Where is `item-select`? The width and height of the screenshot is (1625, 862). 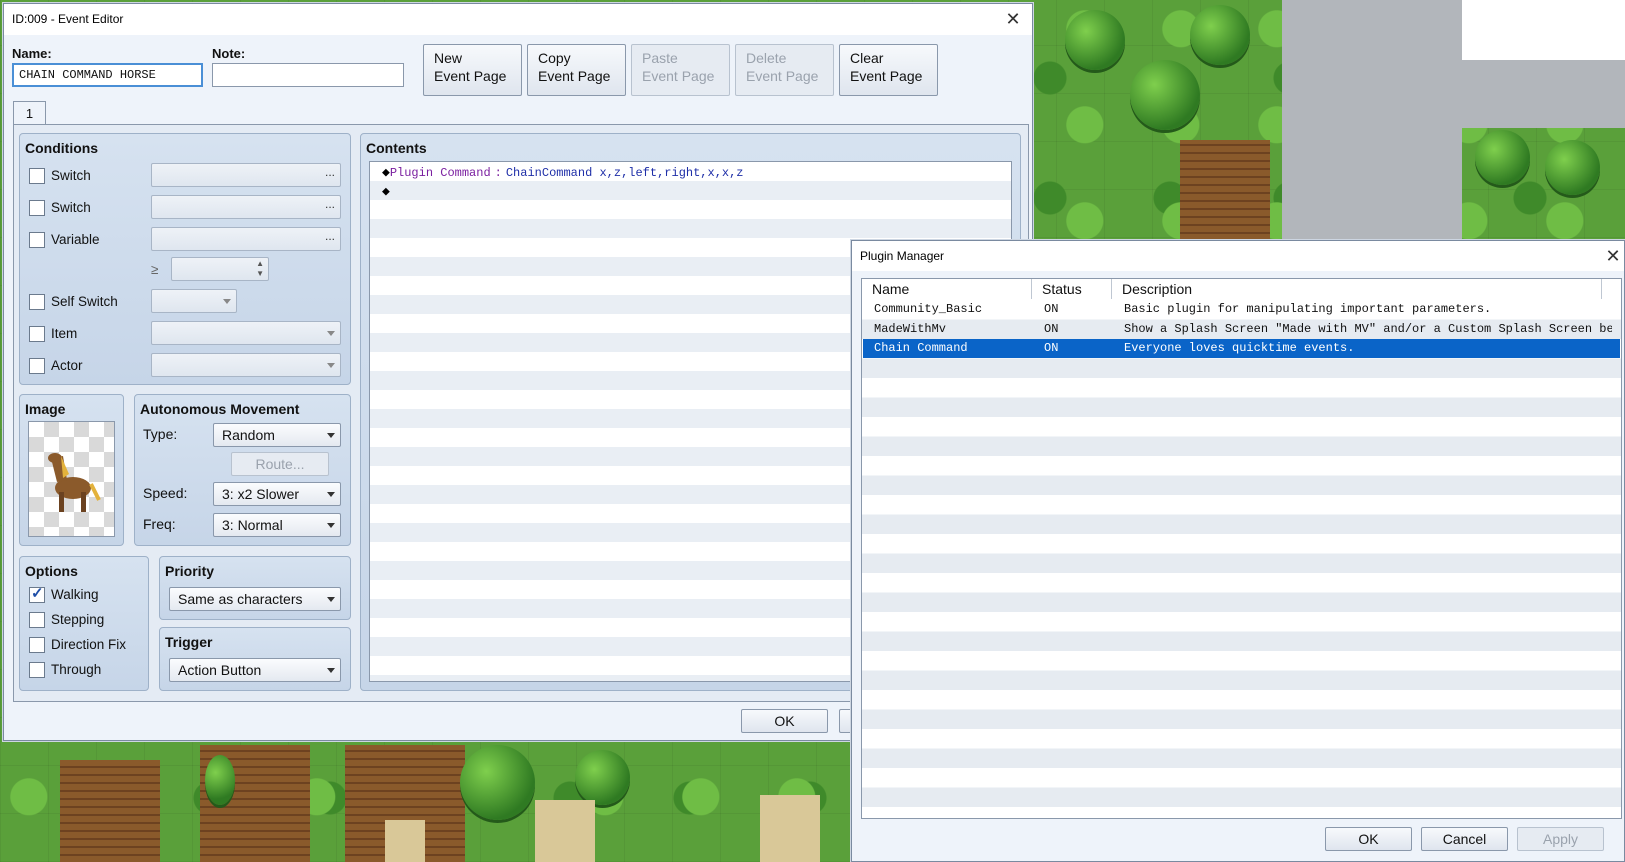
item-select is located at coordinates (246, 333).